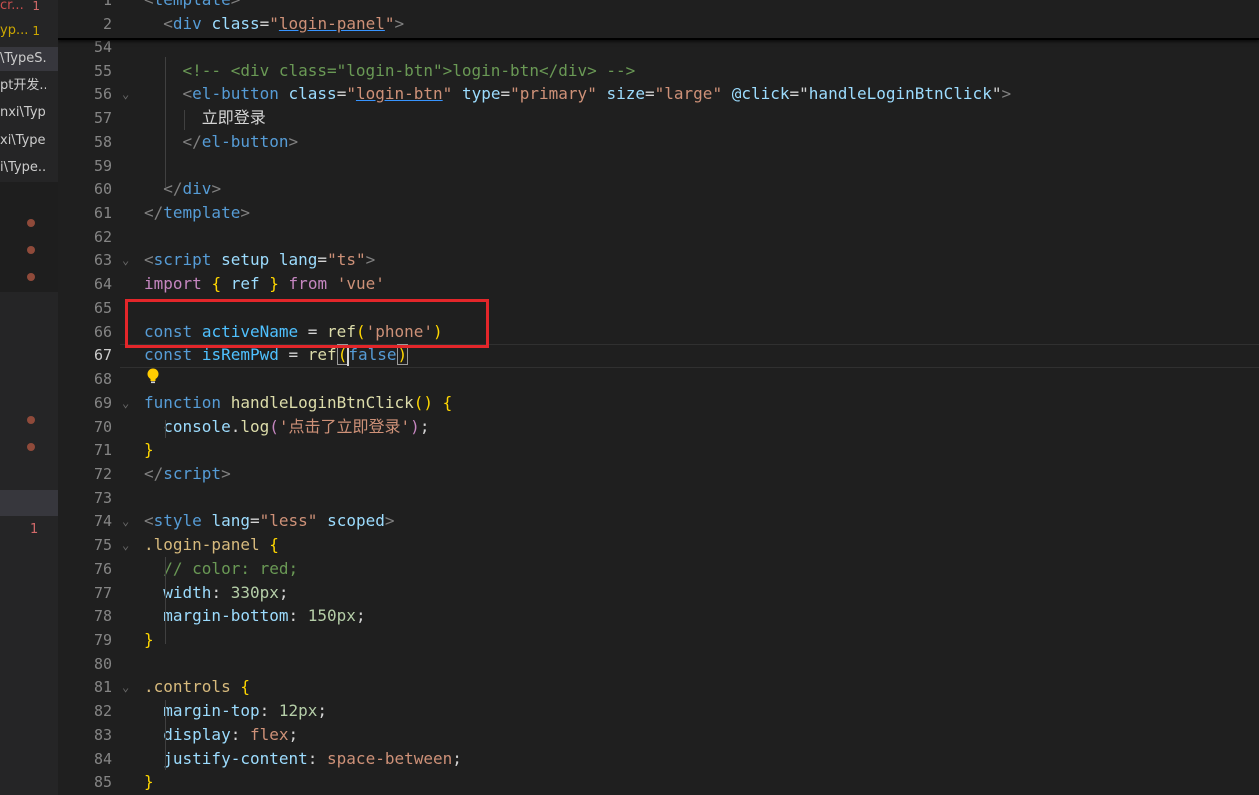 Image resolution: width=1259 pixels, height=795 pixels. What do you see at coordinates (760, 93) in the screenshot?
I see `code-token: @click` at bounding box center [760, 93].